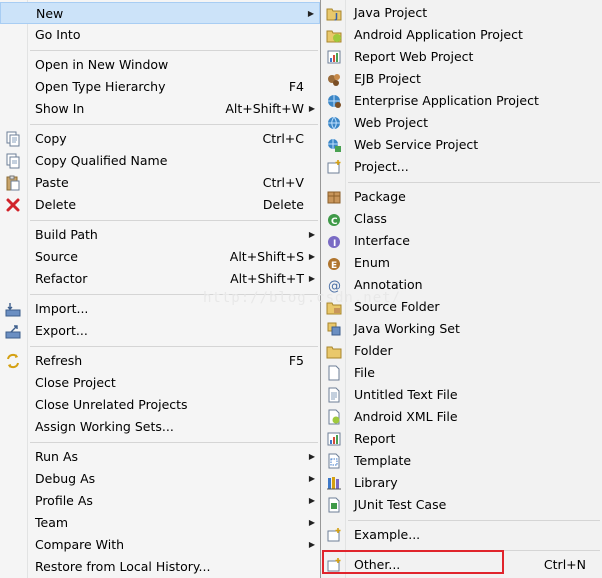 This screenshot has width=602, height=578. Describe the element at coordinates (160, 523) in the screenshot. I see `menu-item-team: Team ▶` at that location.